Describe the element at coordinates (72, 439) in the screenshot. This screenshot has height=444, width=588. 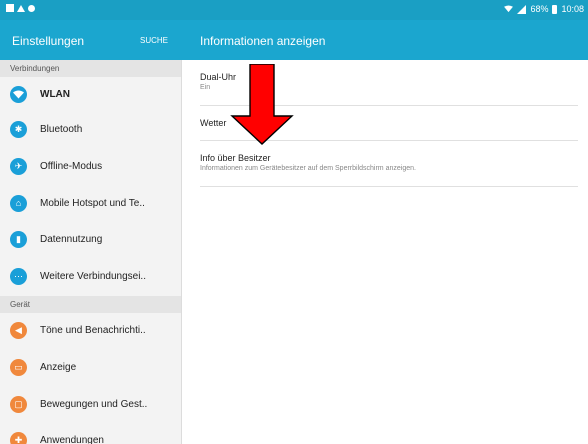
I see `sidebar-item-label: Anwendungen` at that location.